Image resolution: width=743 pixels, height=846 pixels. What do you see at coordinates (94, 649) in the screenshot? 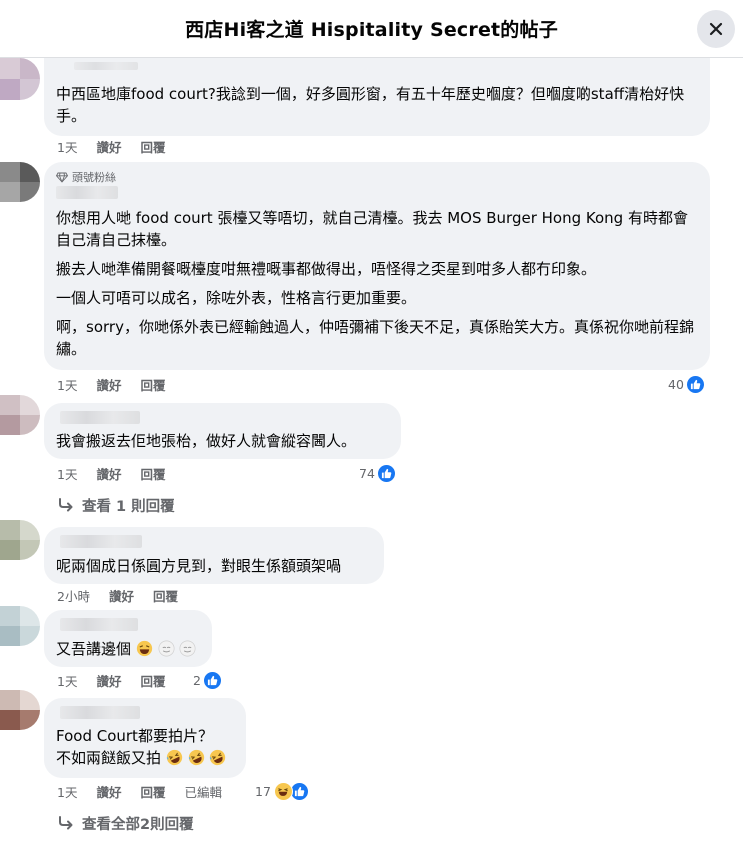
I see `comment-text-line: 又吾講邊個` at bounding box center [94, 649].